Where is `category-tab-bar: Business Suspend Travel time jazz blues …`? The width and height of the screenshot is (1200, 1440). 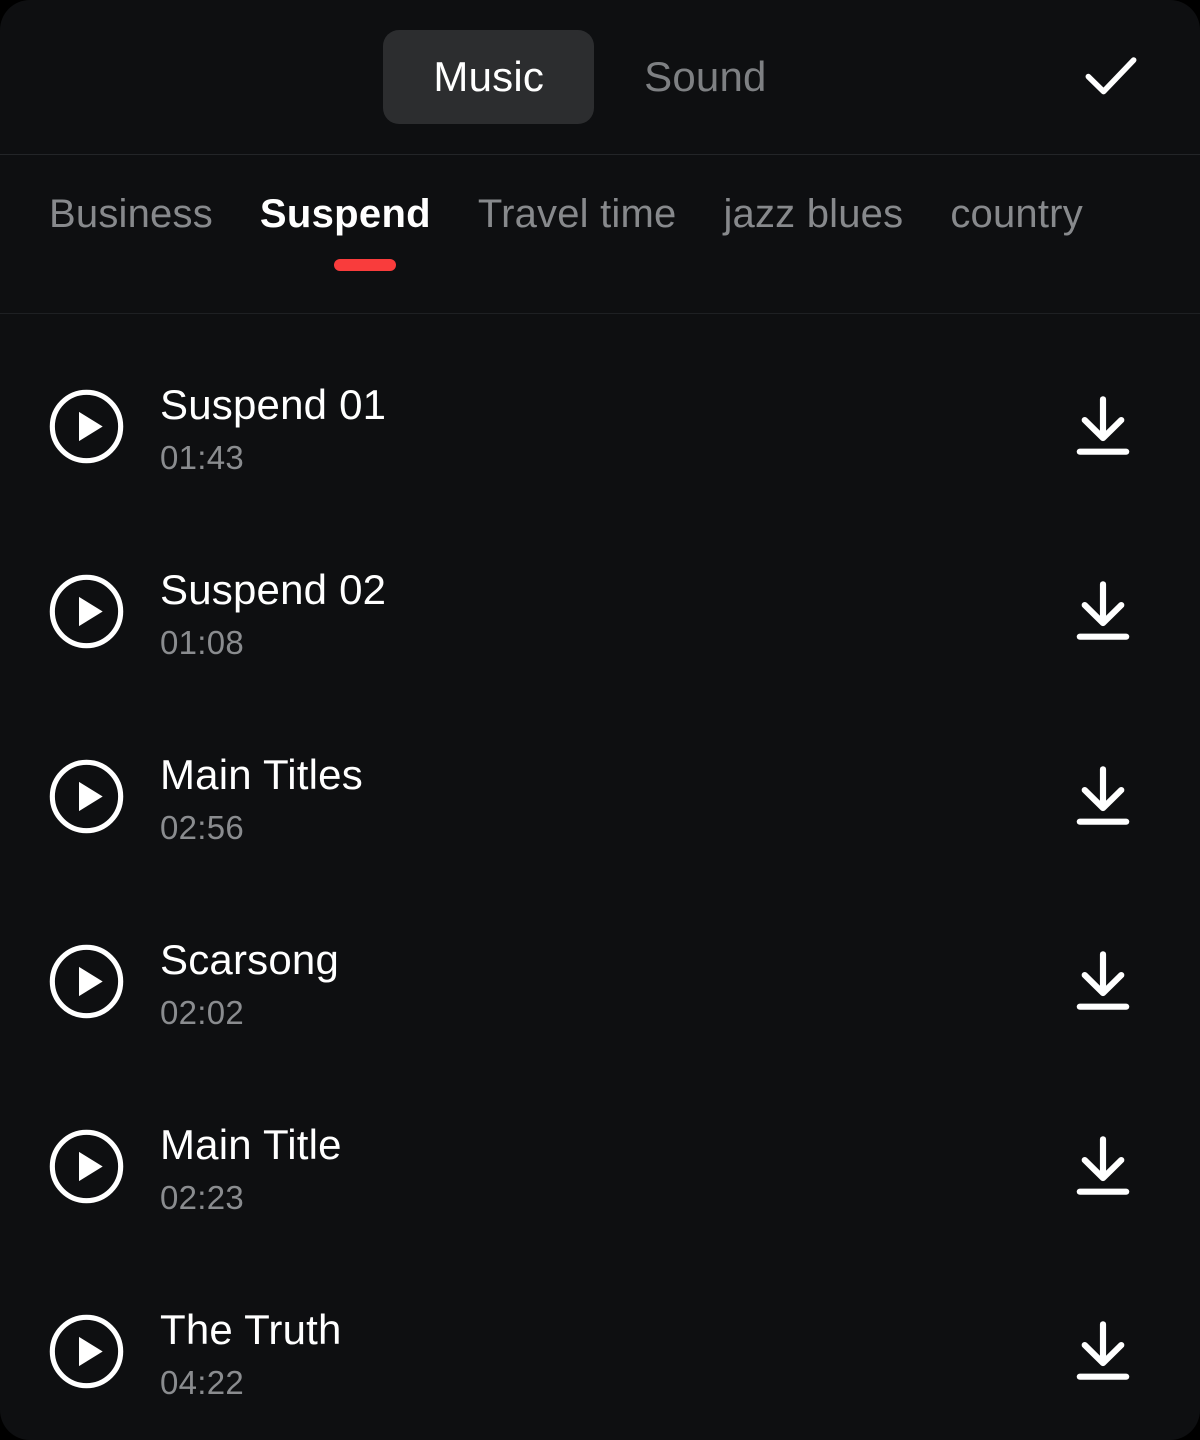 category-tab-bar: Business Suspend Travel time jazz blues … is located at coordinates (600, 234).